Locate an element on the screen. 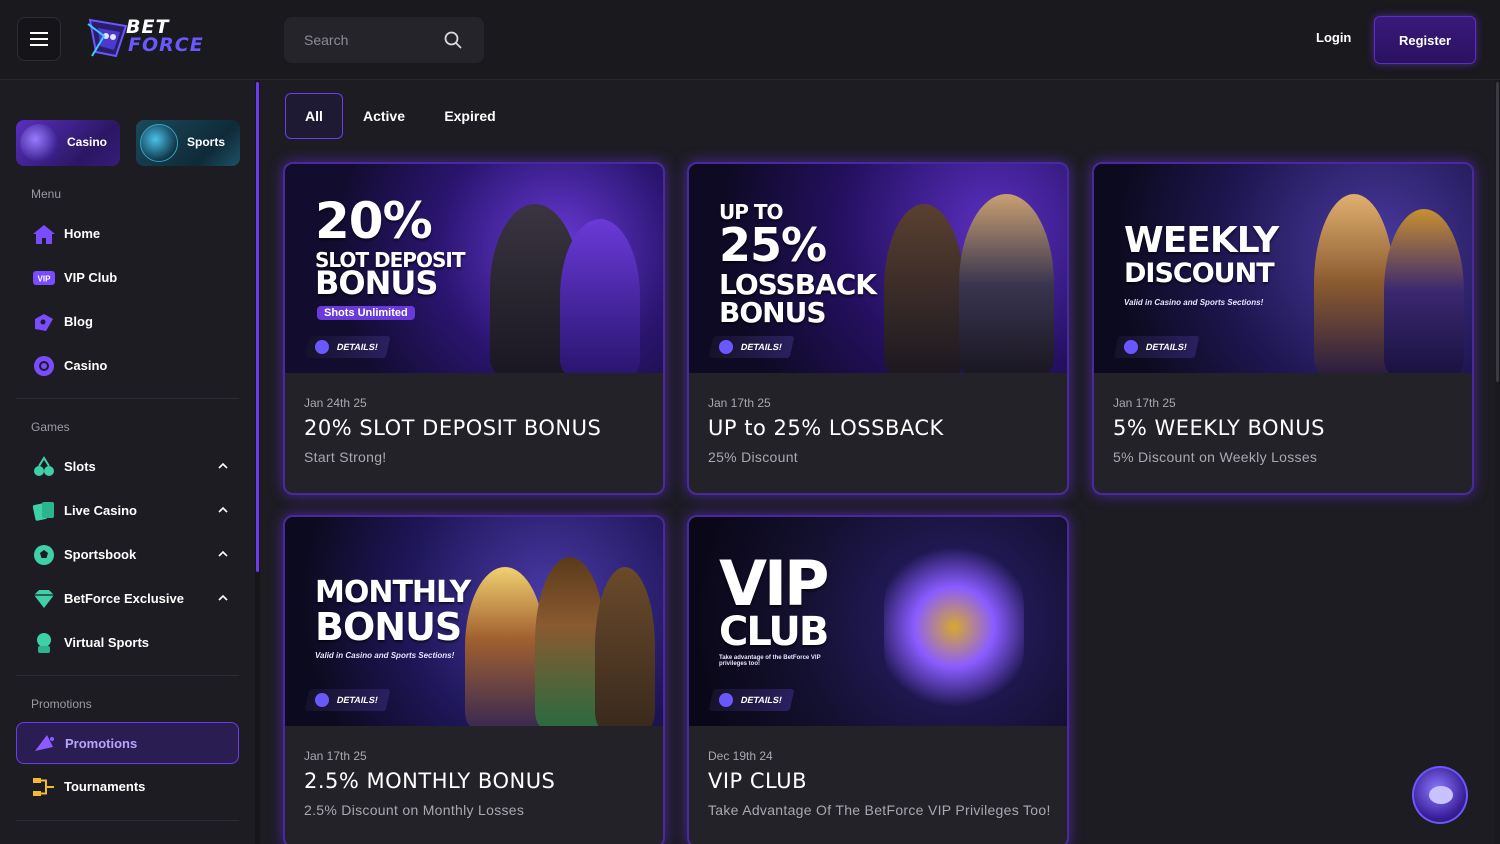  sidebar-item-label: Slots is located at coordinates (80, 466).